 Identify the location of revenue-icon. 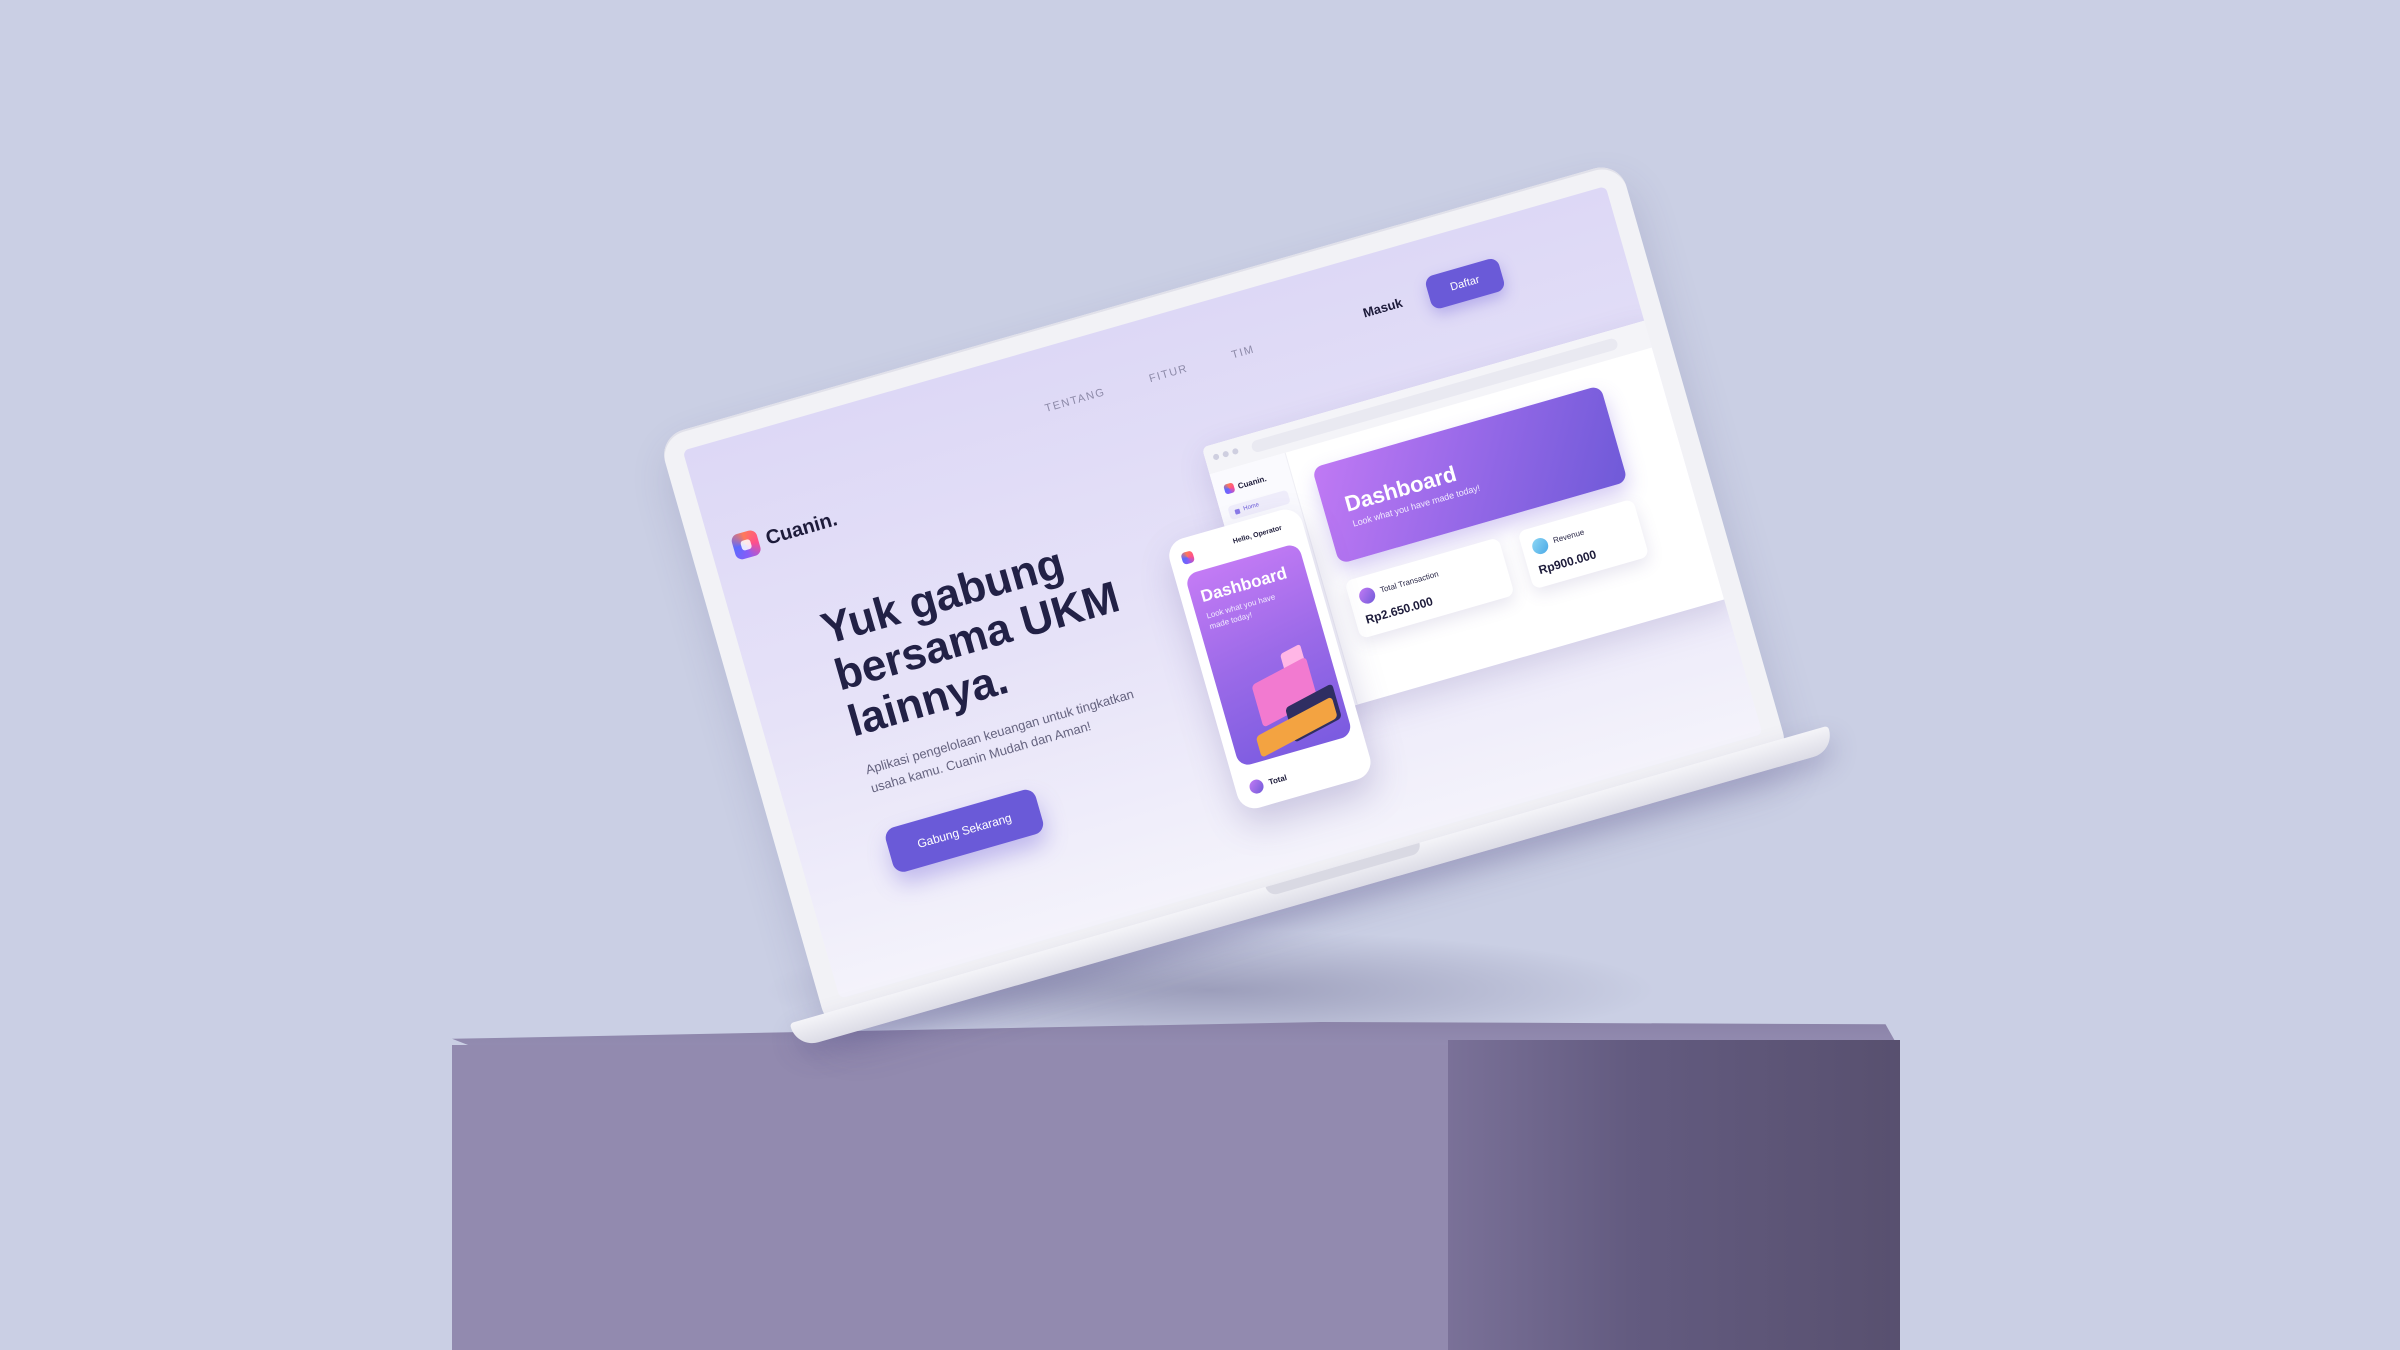
(1540, 546).